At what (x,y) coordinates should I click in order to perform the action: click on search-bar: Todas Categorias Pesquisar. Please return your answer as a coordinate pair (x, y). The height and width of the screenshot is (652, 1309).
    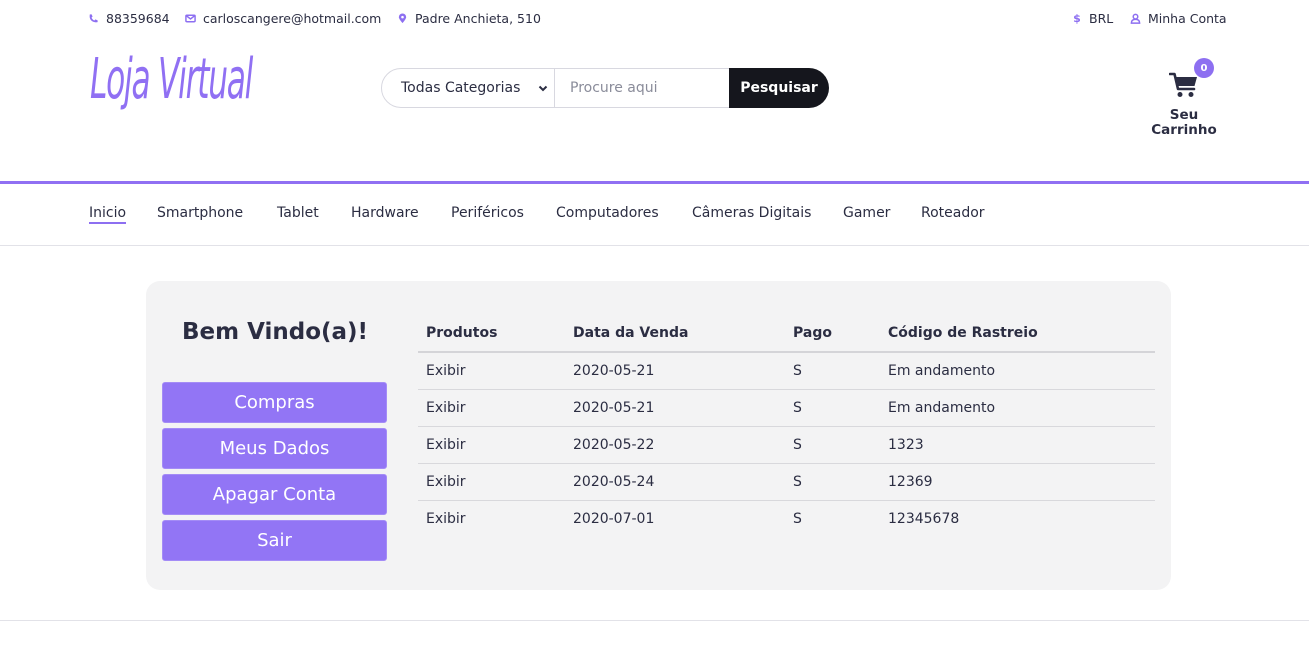
    Looking at the image, I should click on (605, 88).